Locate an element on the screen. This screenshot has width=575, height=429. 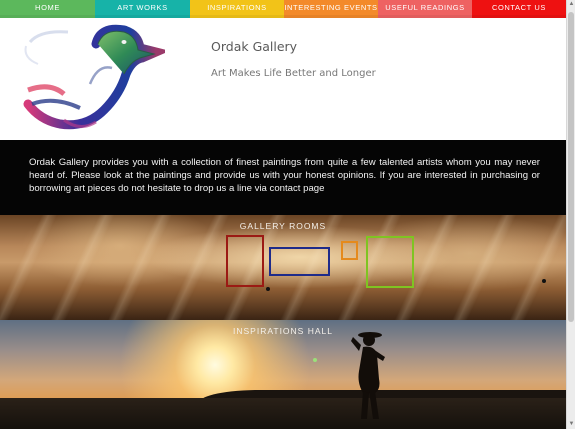
nav-item-useful-readings-label: USEFUL READINGS is located at coordinates (425, 7).